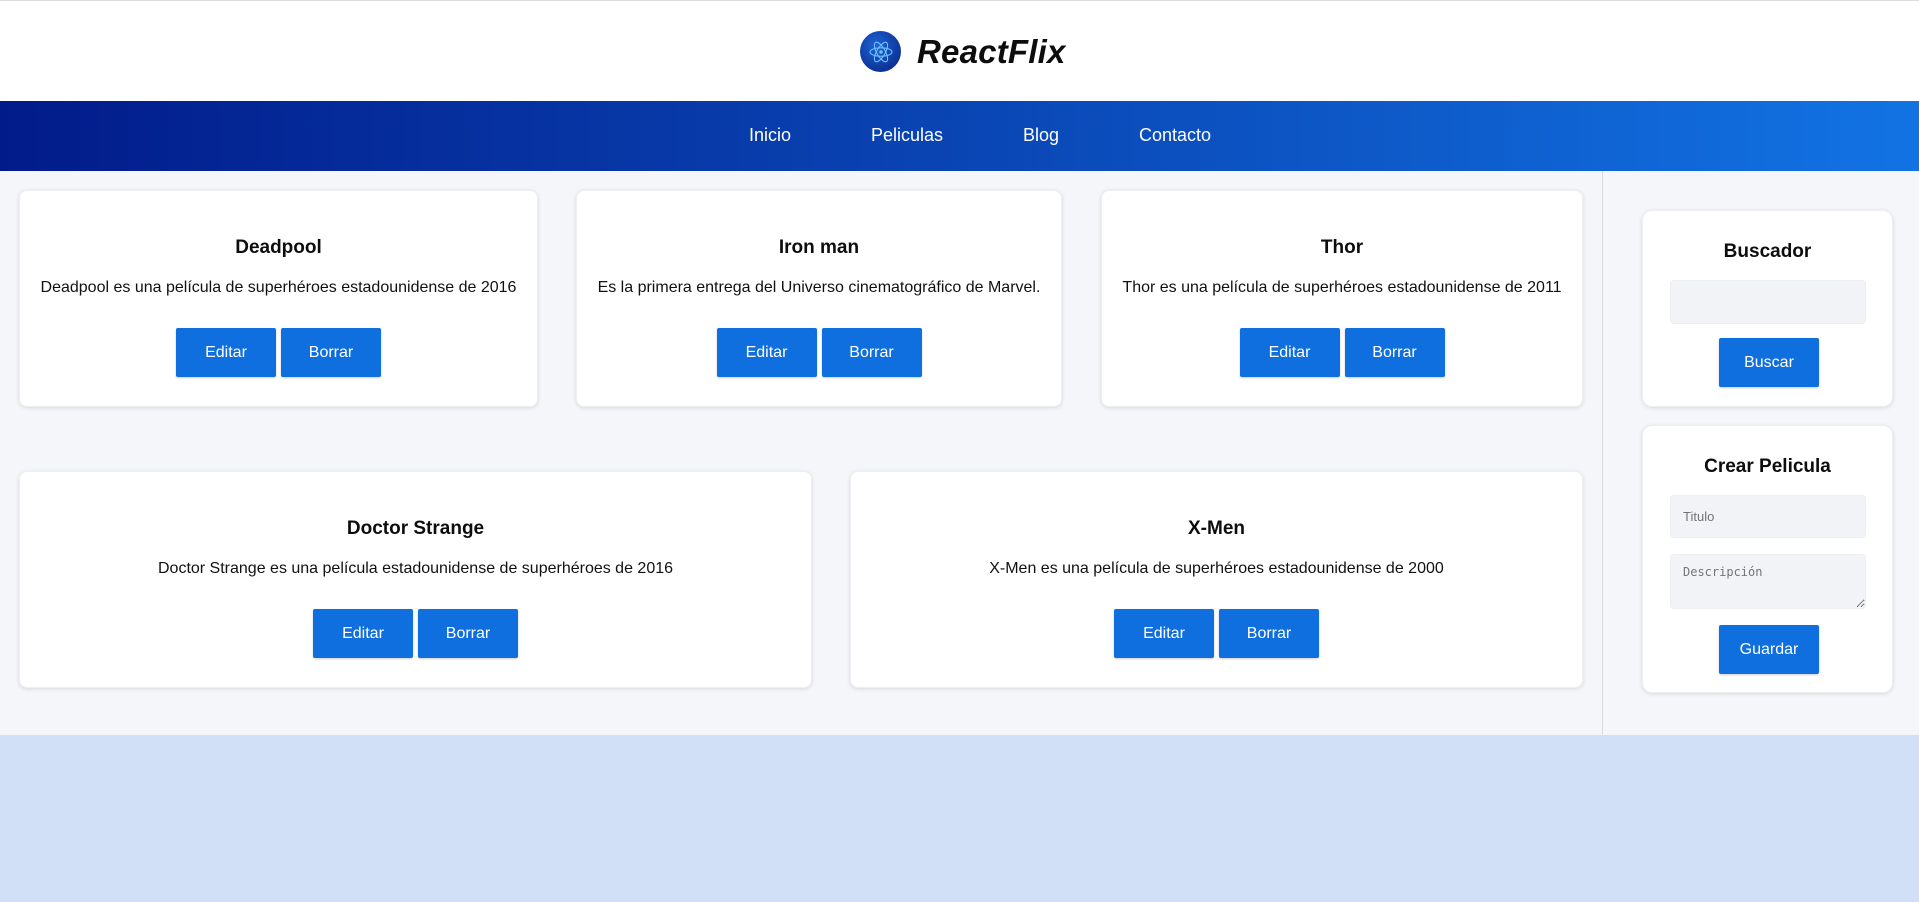  Describe the element at coordinates (1769, 362) in the screenshot. I see `search-button: Buscar` at that location.